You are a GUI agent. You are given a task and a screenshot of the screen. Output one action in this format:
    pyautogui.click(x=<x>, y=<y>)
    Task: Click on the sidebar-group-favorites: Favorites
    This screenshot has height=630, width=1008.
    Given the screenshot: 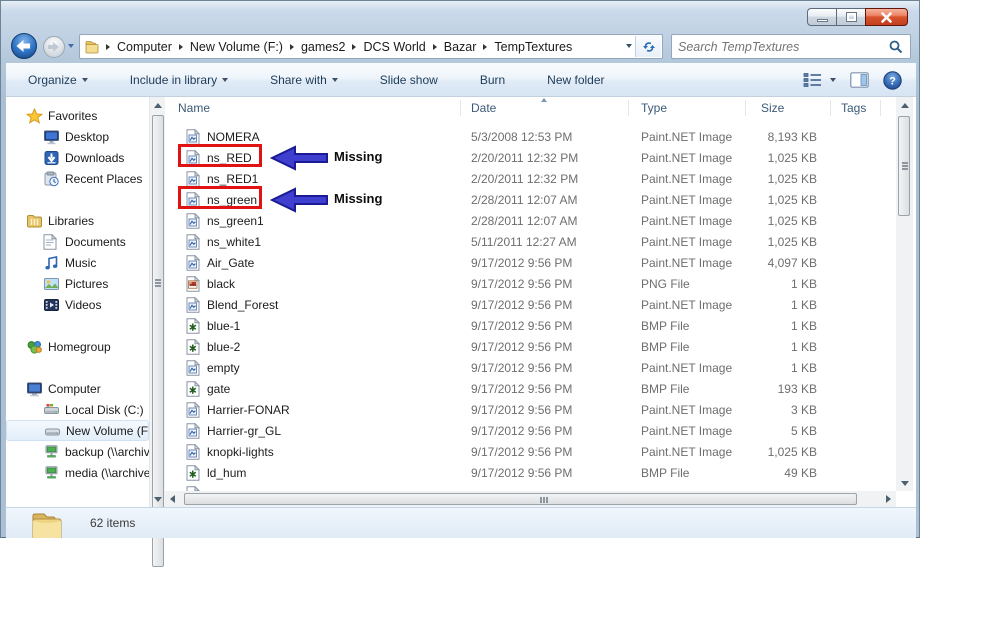 What is the action you would take?
    pyautogui.click(x=77, y=115)
    